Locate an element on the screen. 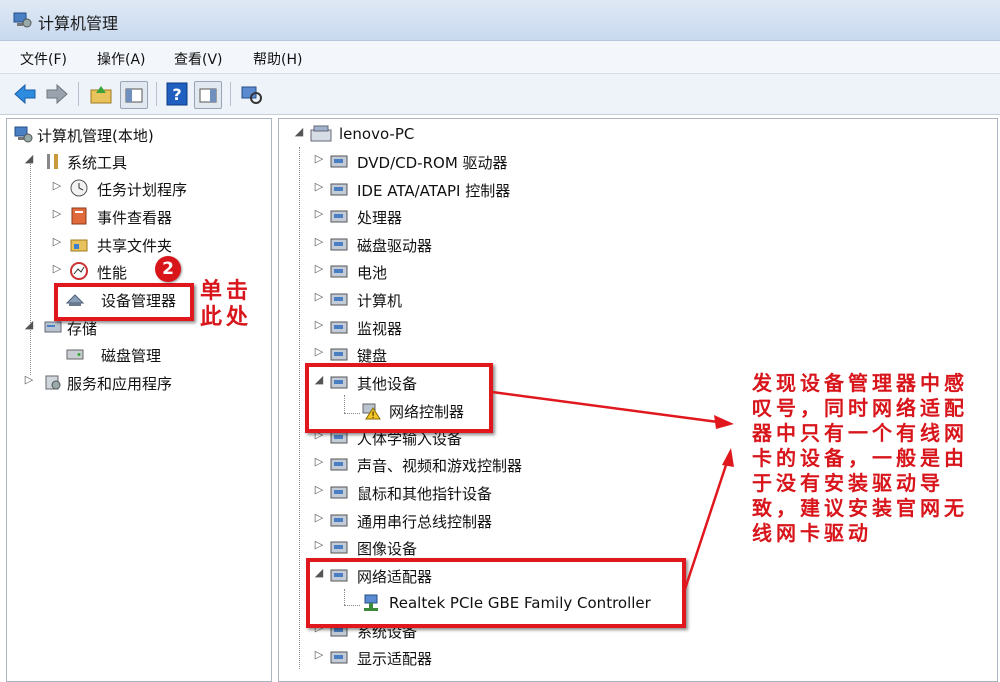 This screenshot has width=1000, height=682. device-category: ▷ 图像设备 is located at coordinates (453, 548).